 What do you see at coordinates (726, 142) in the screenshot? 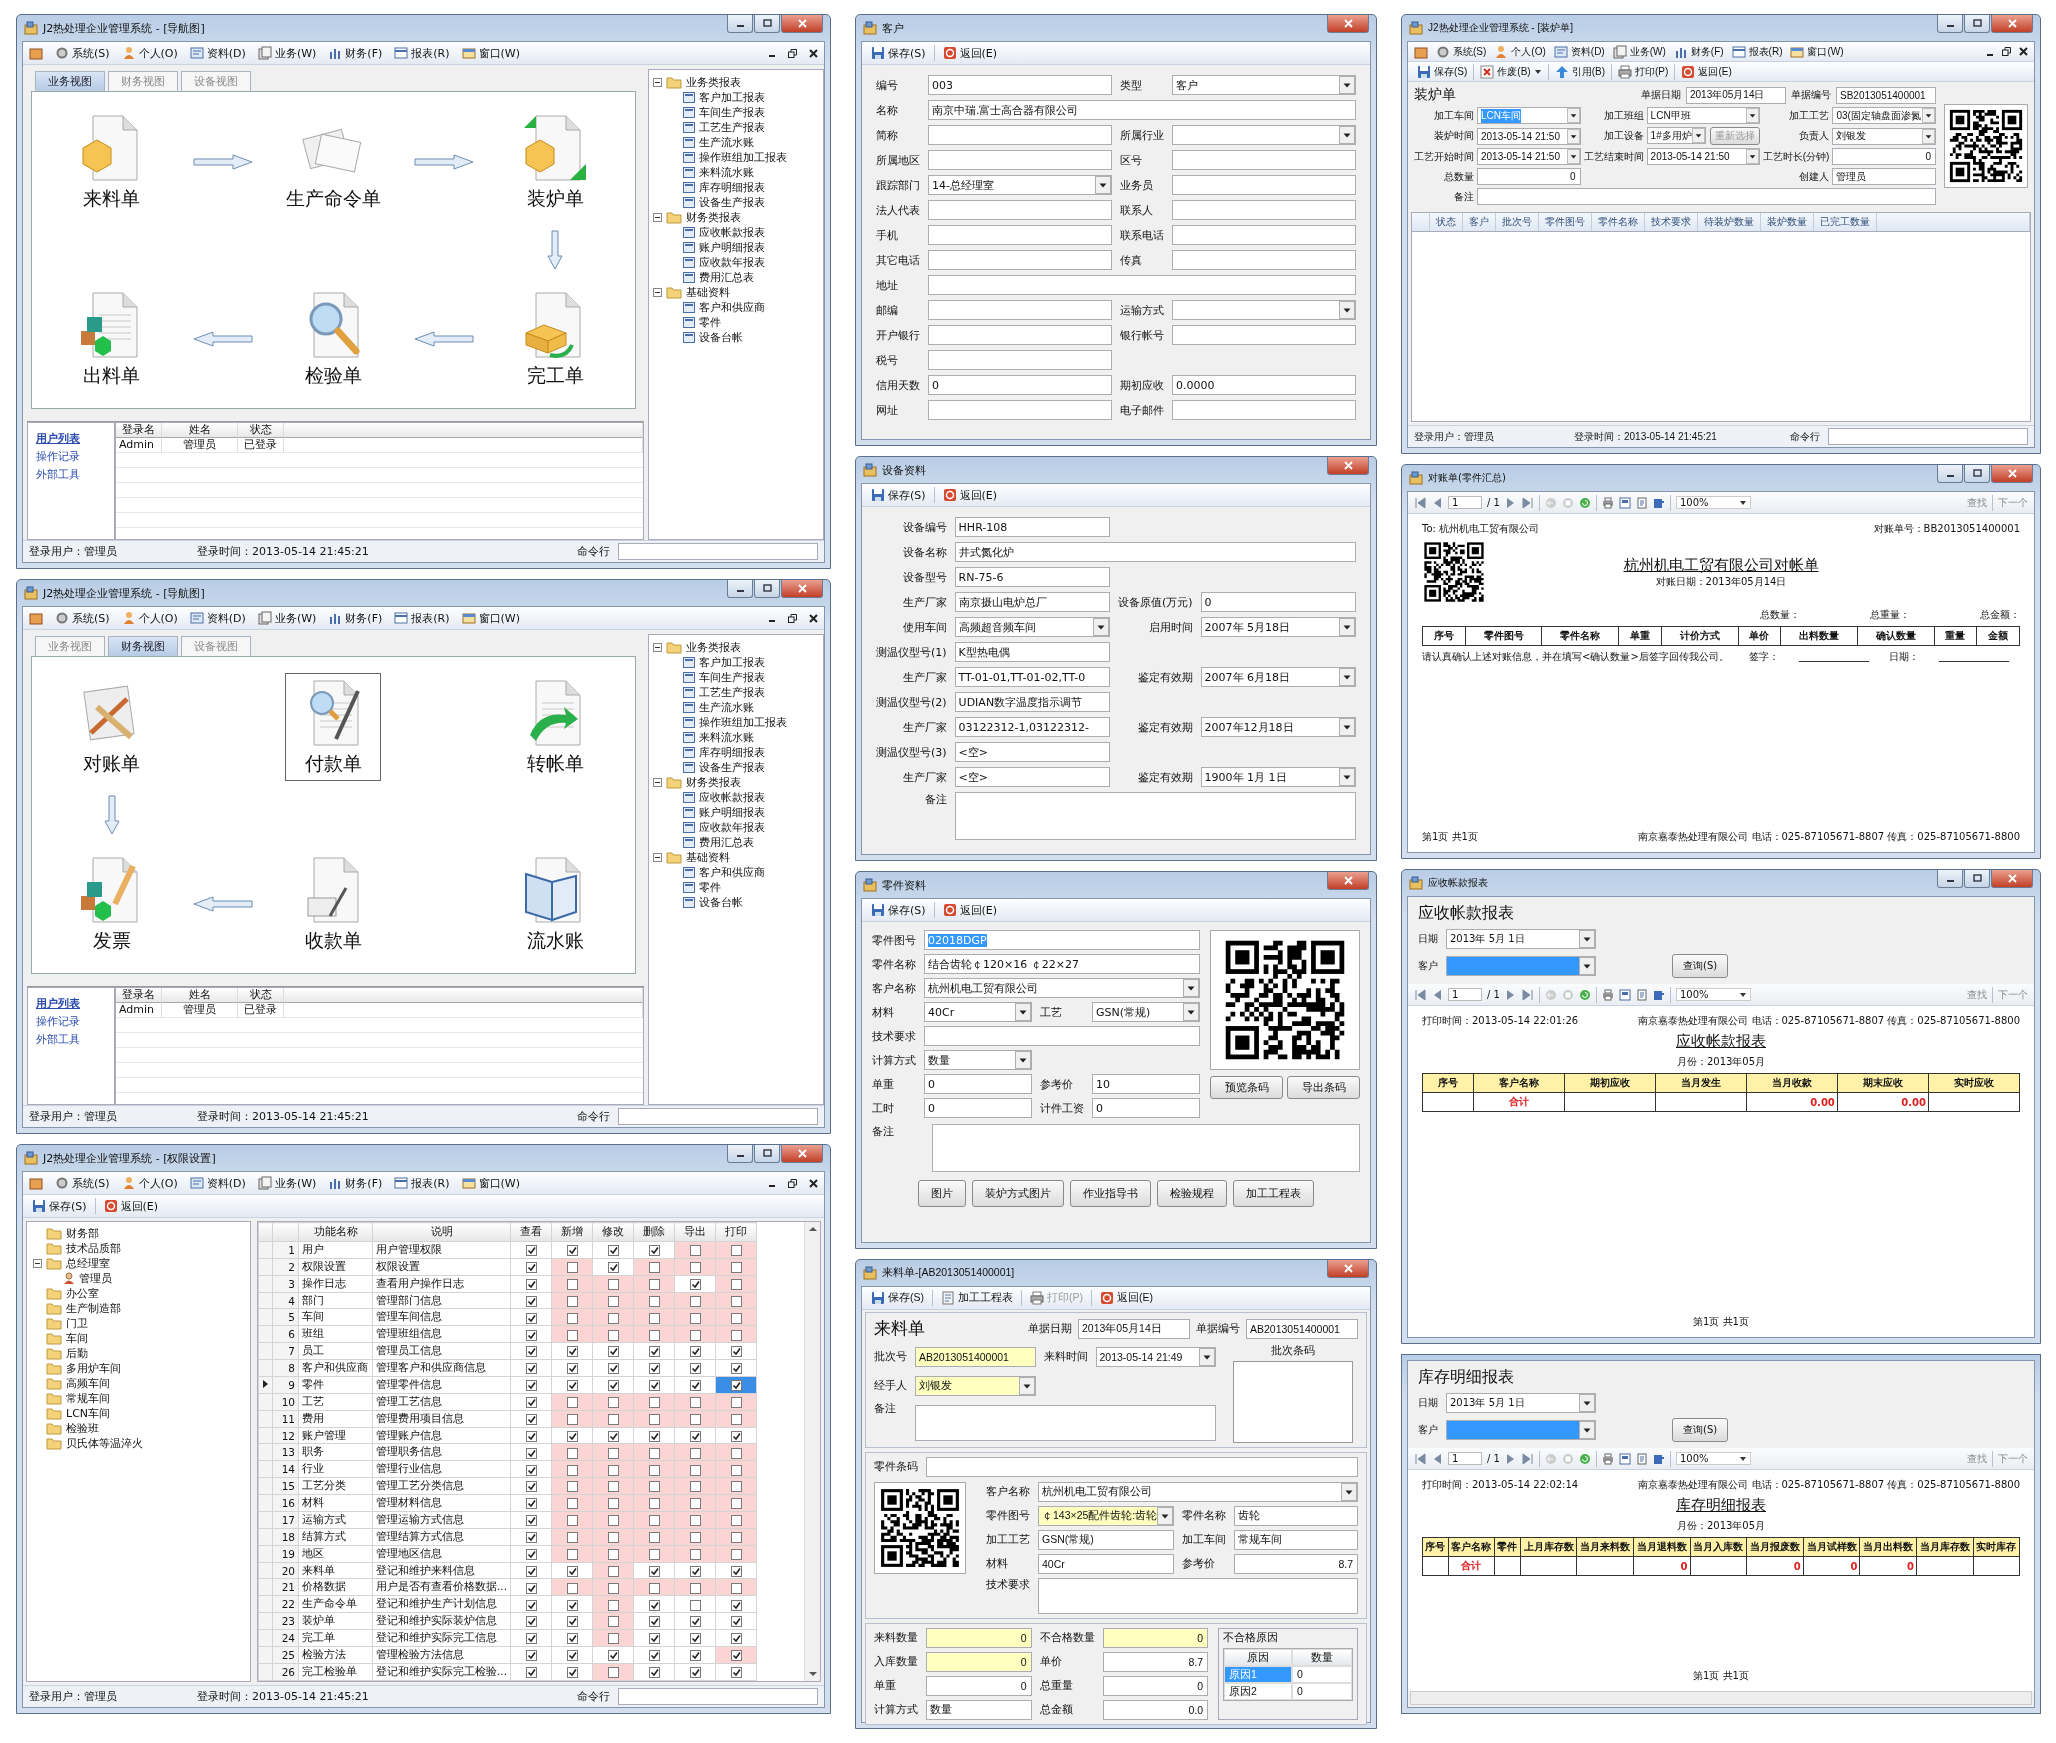
I see `tree-item: 生产流水账` at bounding box center [726, 142].